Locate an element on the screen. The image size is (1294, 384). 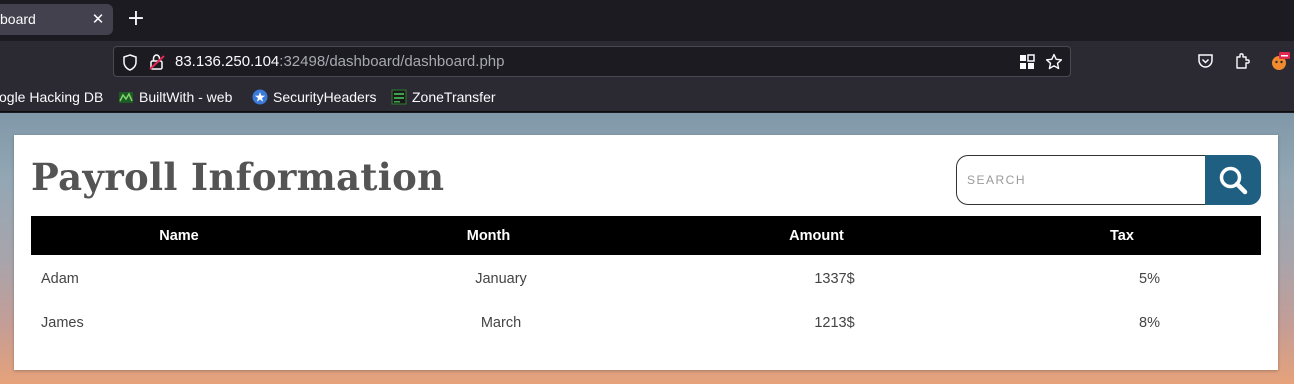
cell-amount: 1337$ is located at coordinates (834, 279).